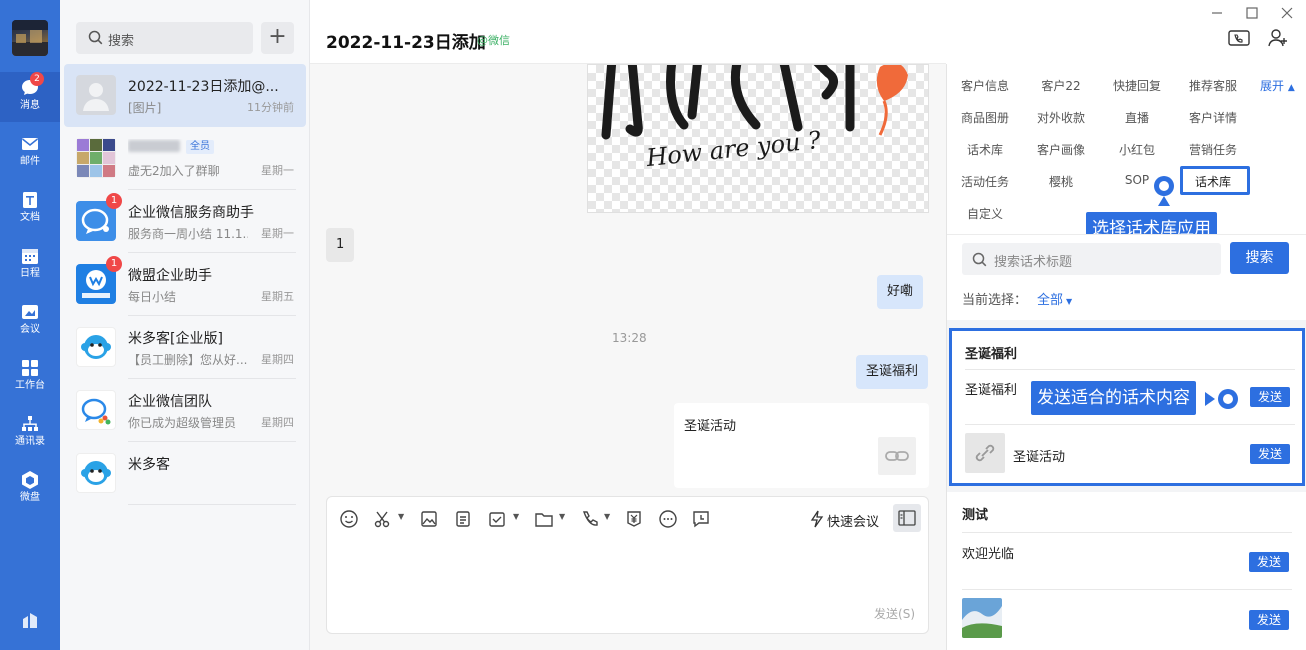 The image size is (1306, 650). I want to click on tab-customer-detail: 客户详情, so click(1213, 117).